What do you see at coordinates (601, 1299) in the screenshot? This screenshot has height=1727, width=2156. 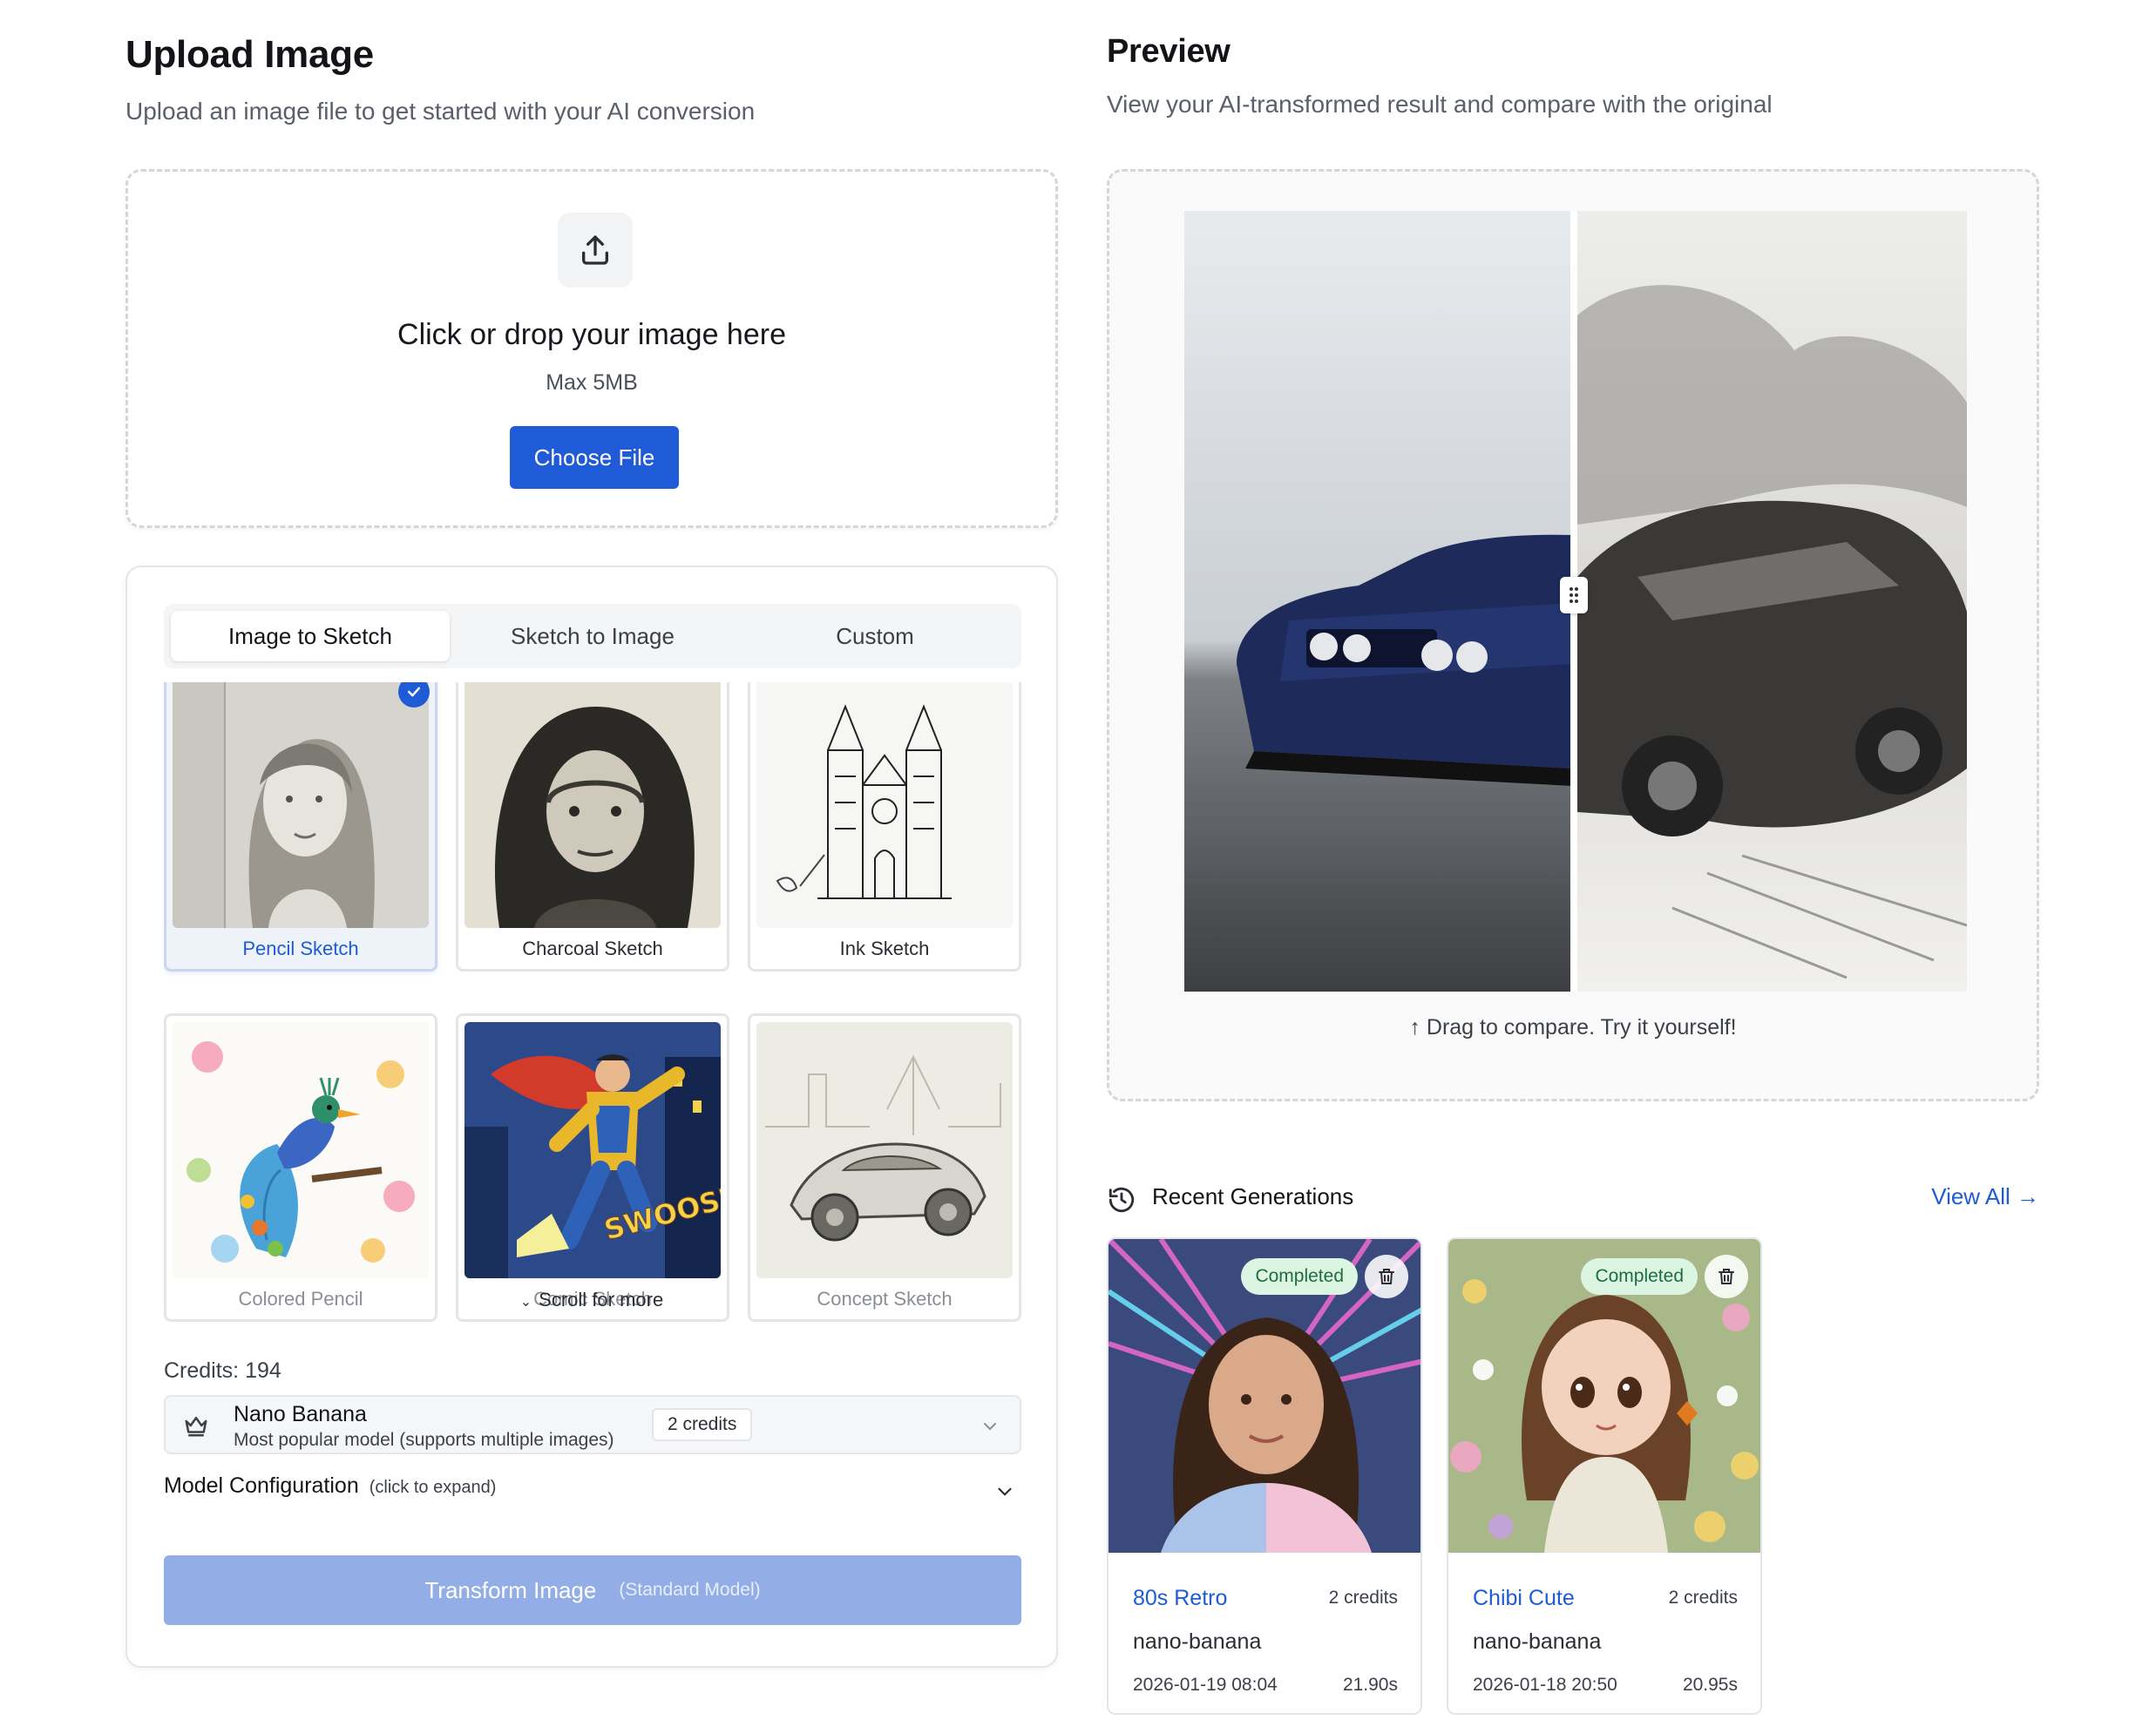 I see `scroll-more-text: Scroll for more` at bounding box center [601, 1299].